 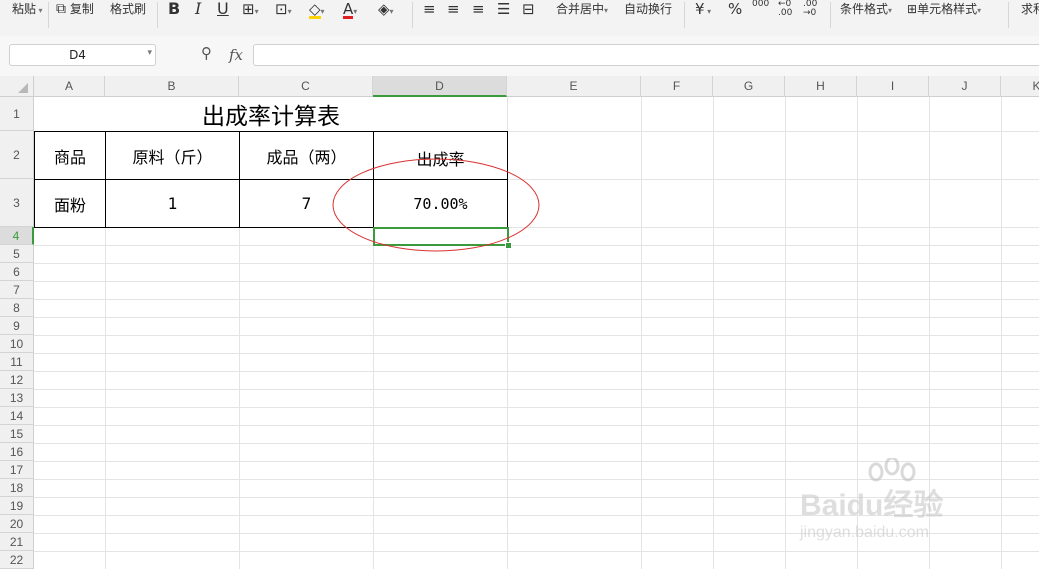 I want to click on italic-button: I, so click(x=198, y=9).